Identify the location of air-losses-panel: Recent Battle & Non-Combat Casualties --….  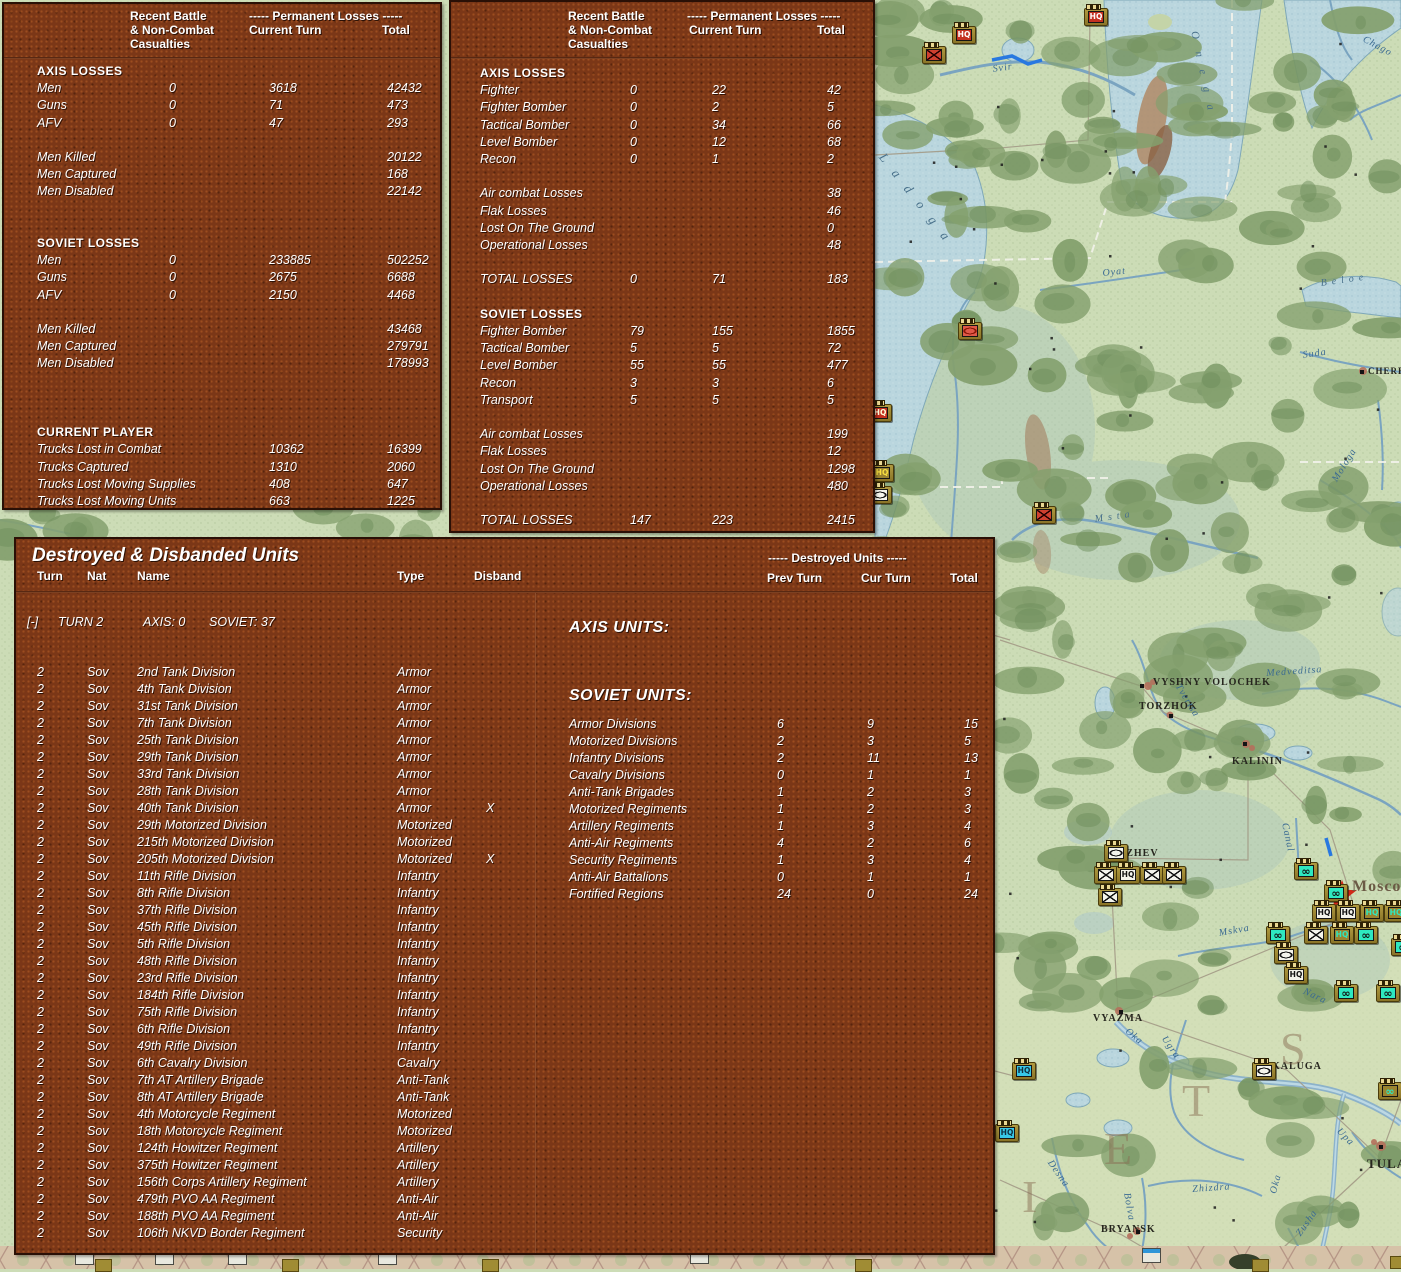
(662, 266).